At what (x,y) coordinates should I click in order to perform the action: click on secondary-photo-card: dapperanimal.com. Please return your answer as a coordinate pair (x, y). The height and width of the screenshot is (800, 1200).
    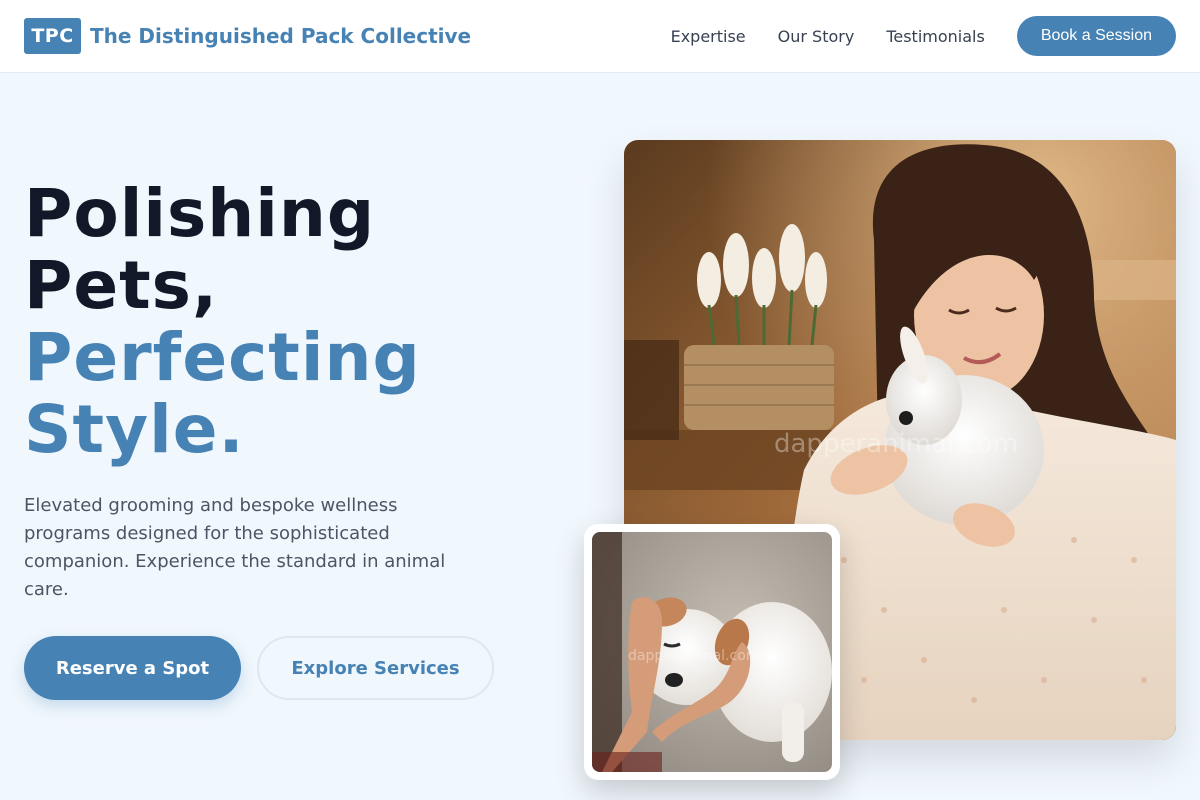
    Looking at the image, I should click on (712, 652).